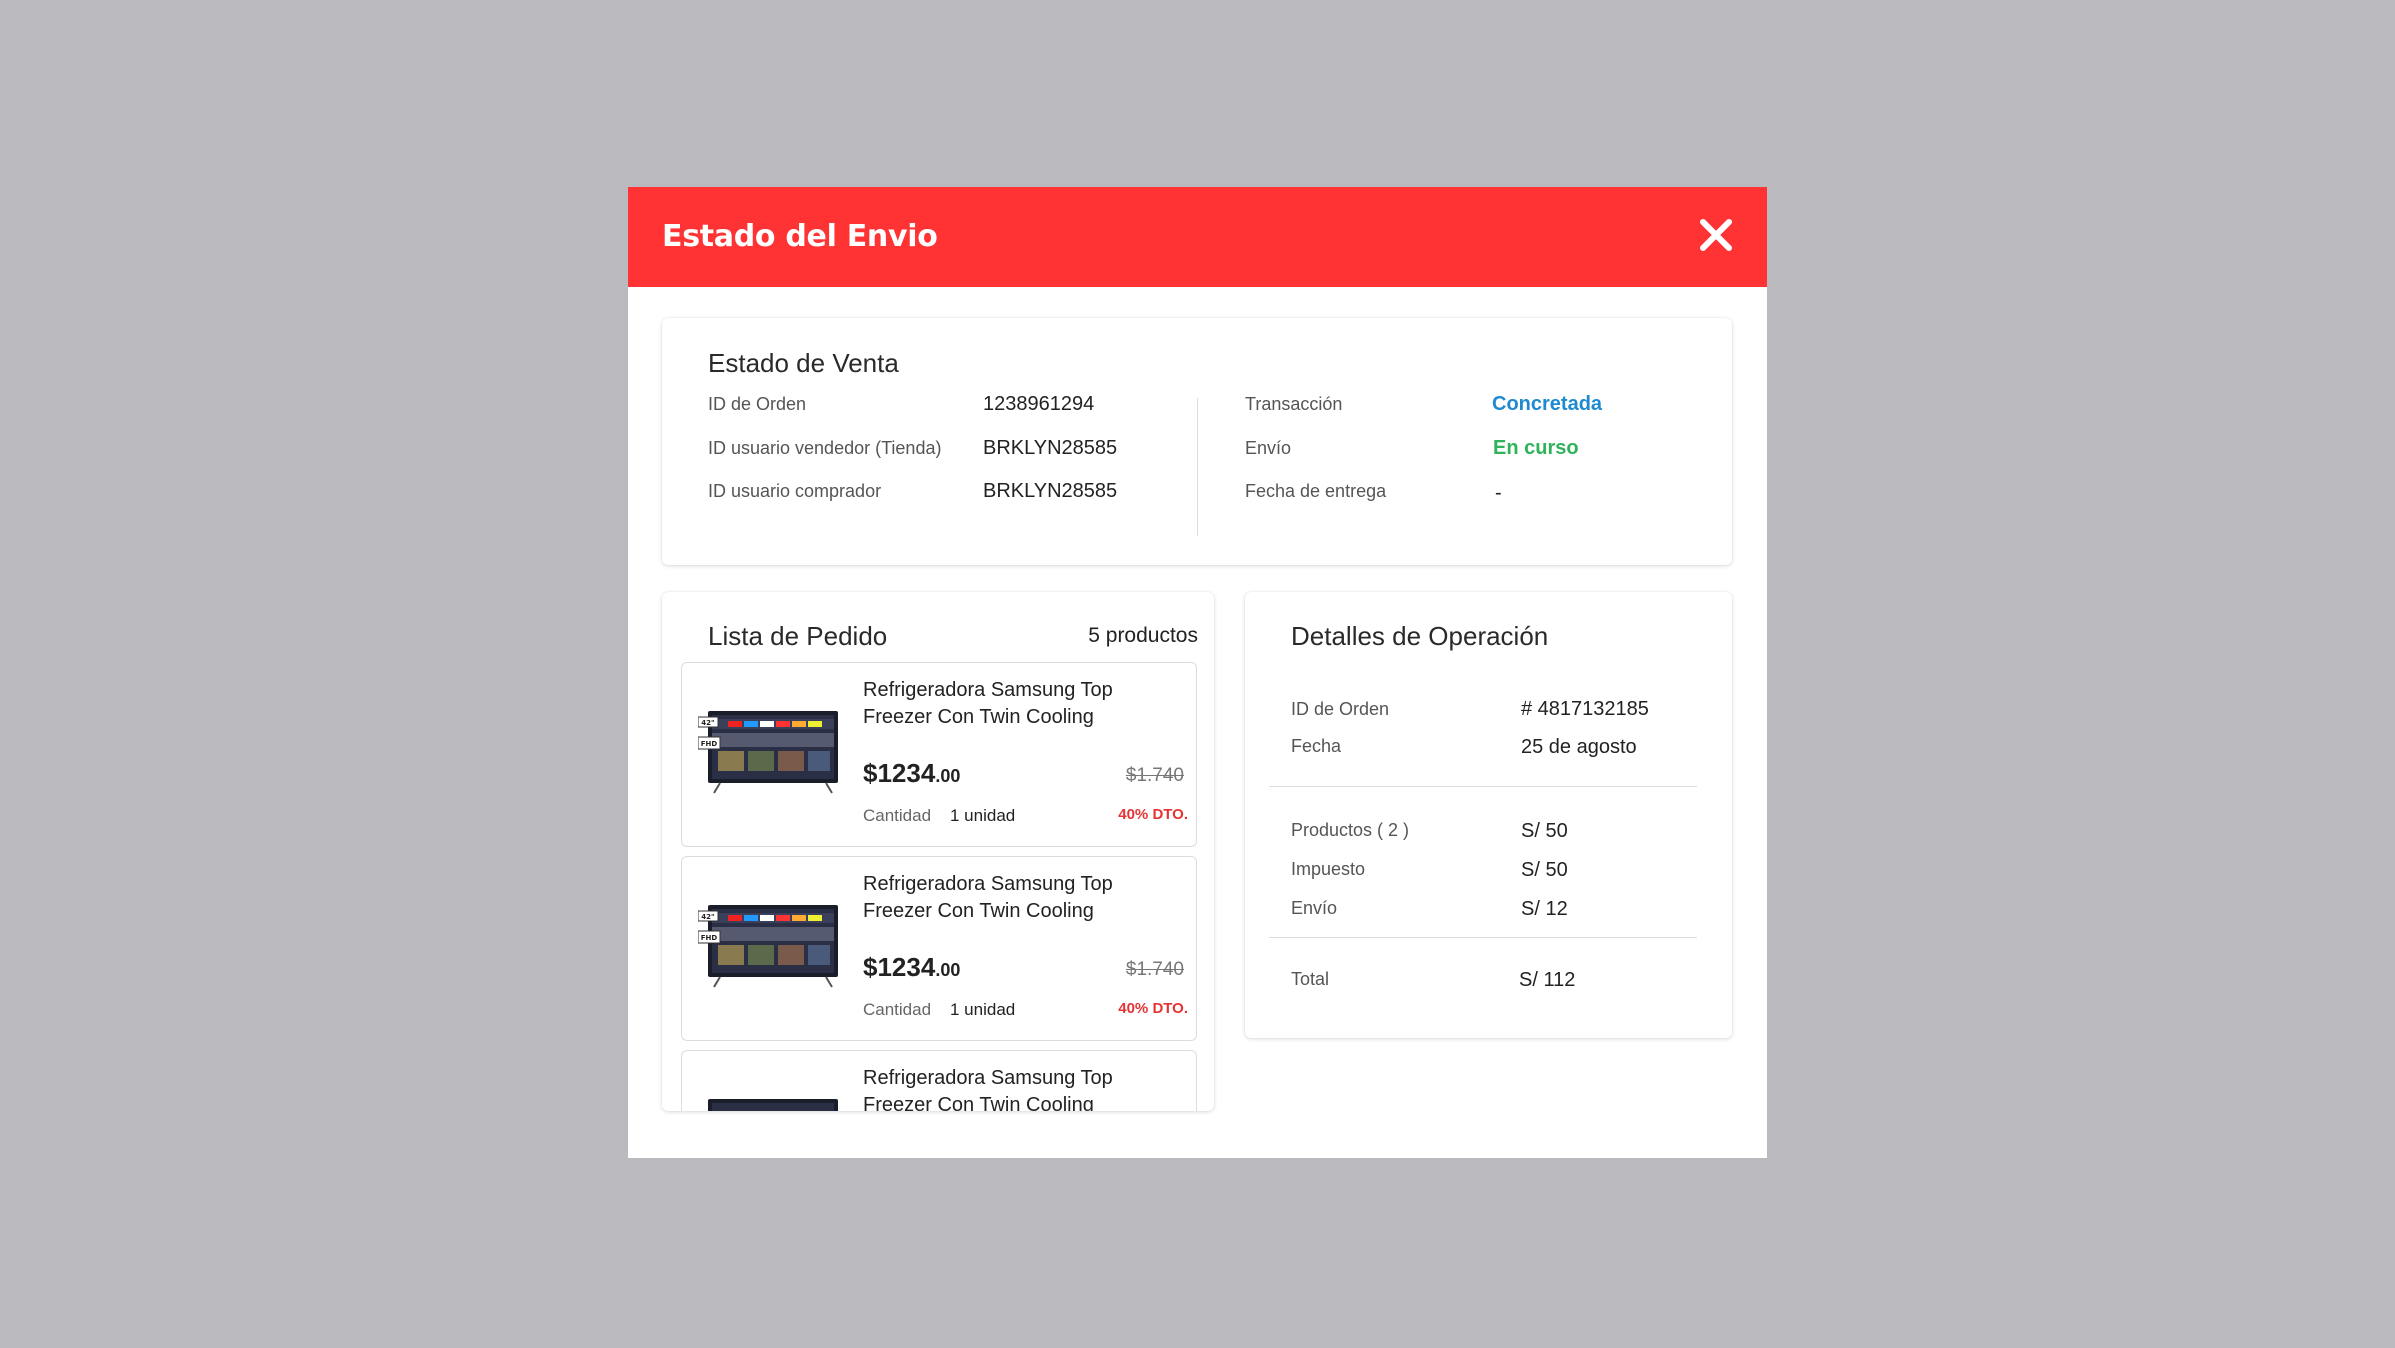 The width and height of the screenshot is (2395, 1348). Describe the element at coordinates (1316, 746) in the screenshot. I see `detail-date-label: Fecha` at that location.